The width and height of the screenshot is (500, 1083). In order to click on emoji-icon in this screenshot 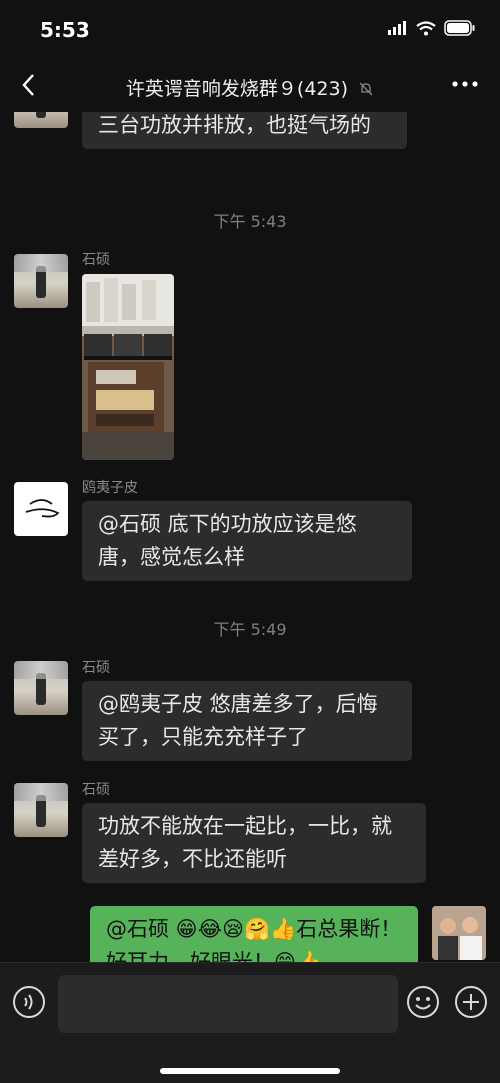, I will do `click(423, 1002)`.